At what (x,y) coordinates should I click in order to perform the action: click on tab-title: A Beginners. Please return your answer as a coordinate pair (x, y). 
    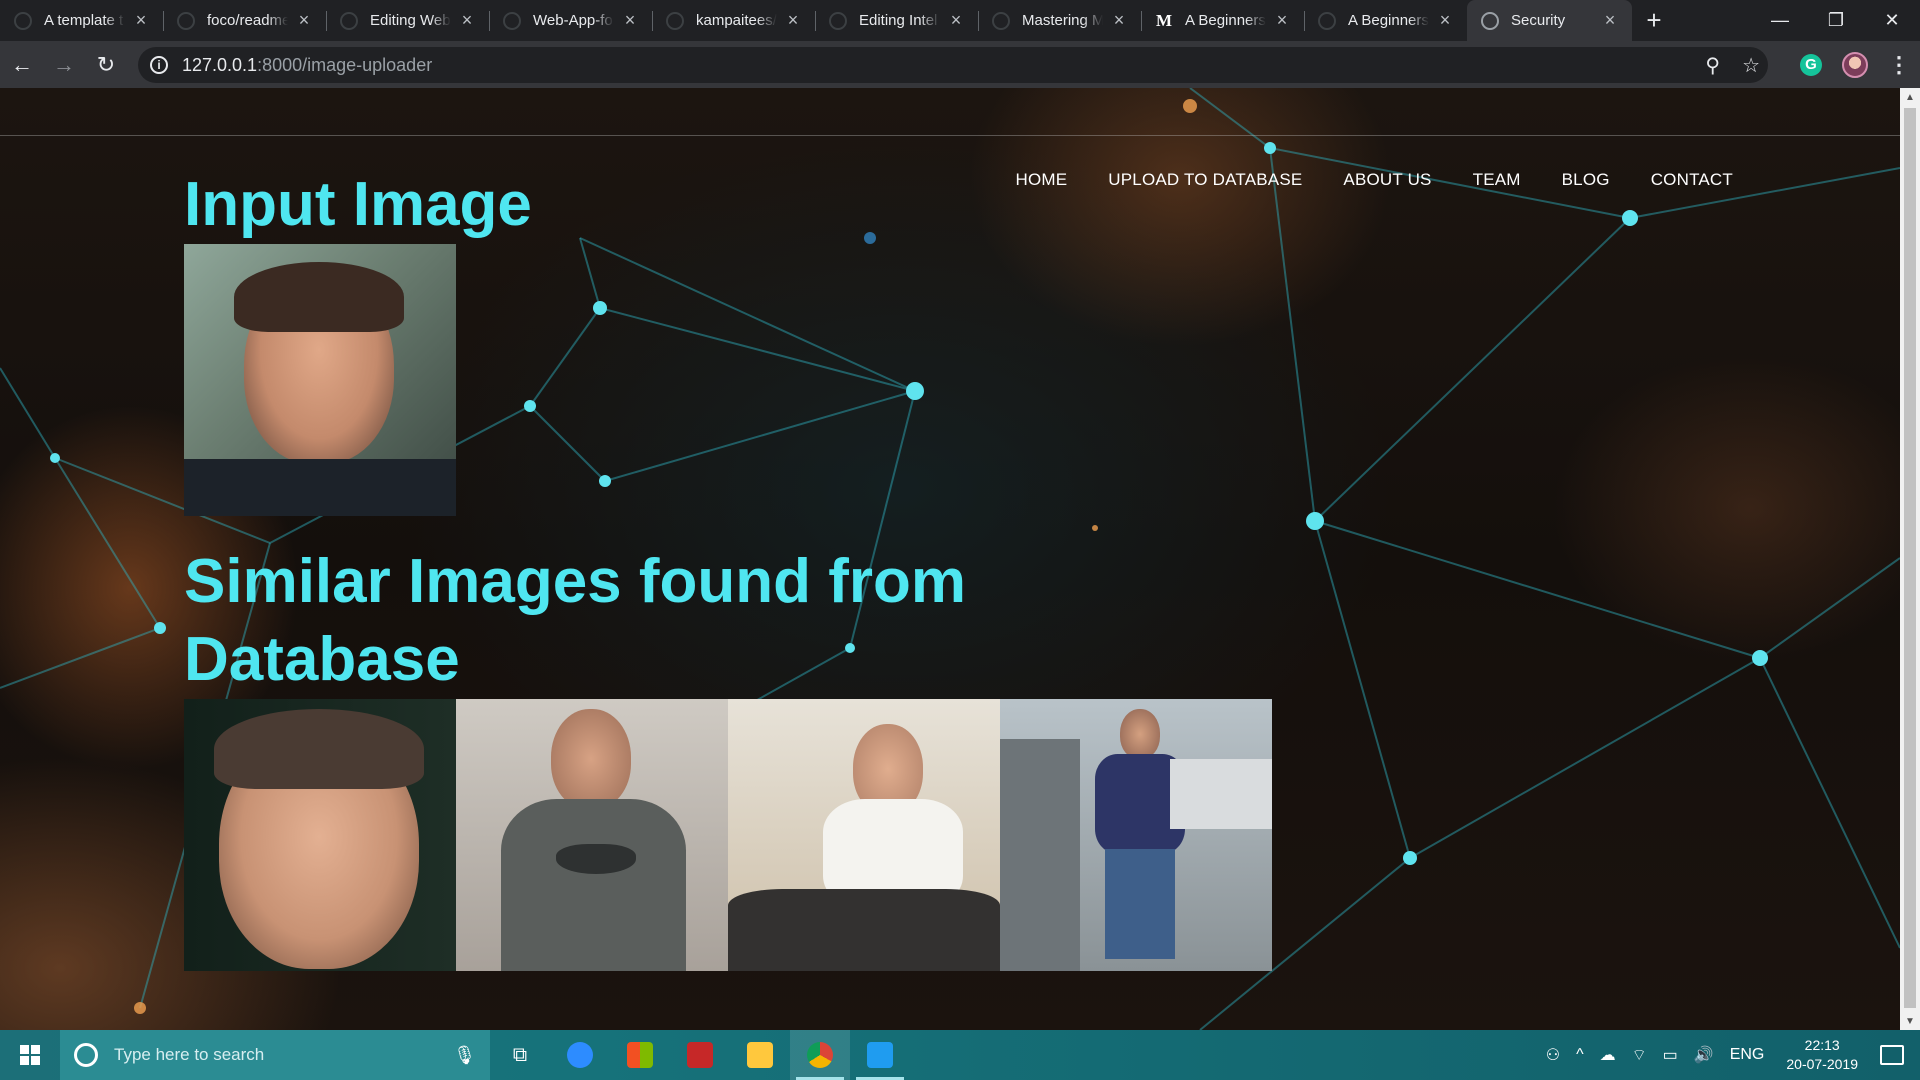
    Looking at the image, I should click on (1225, 20).